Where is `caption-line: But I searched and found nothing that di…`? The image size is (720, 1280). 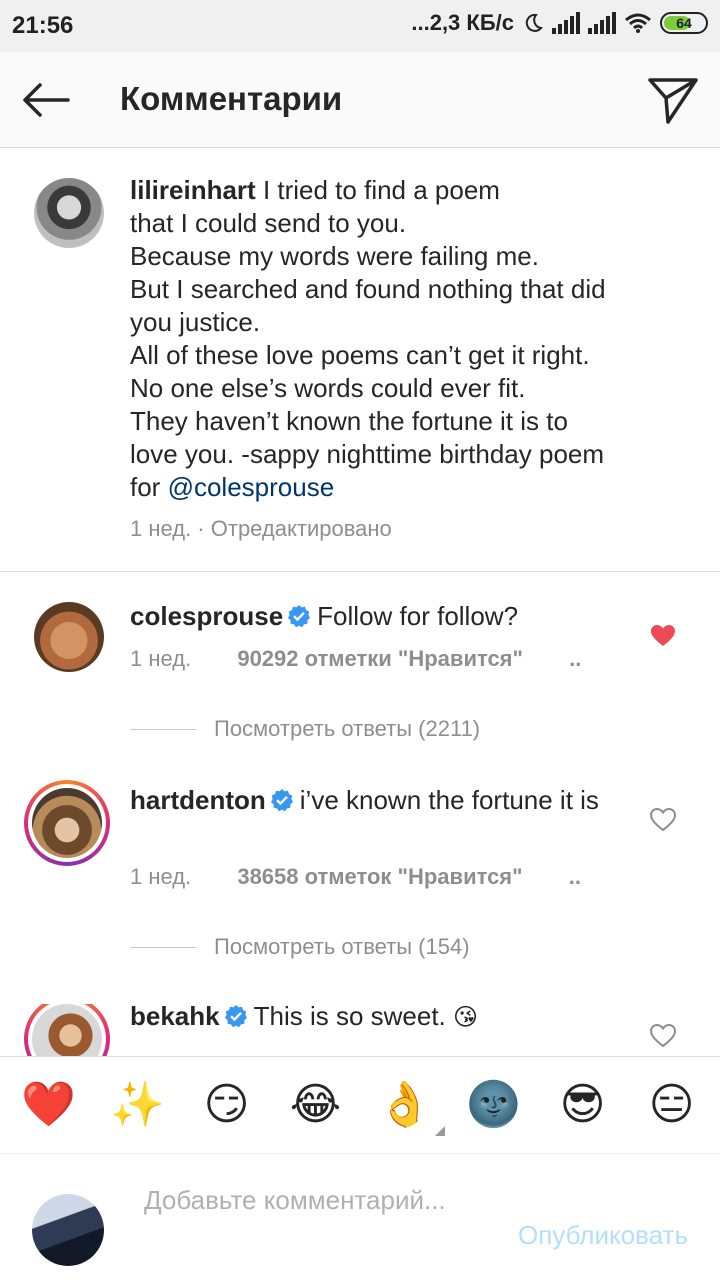 caption-line: But I searched and found nothing that di… is located at coordinates (368, 289).